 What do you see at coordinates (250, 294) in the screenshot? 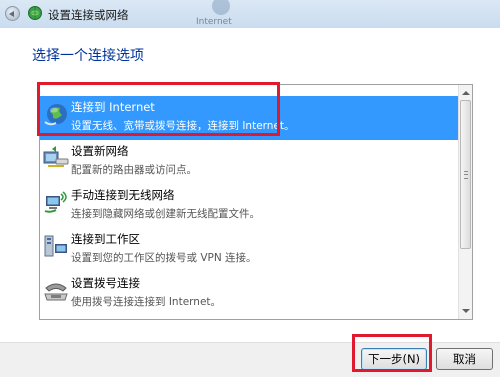
I see `option-dialup: 设置拨号连接 使用拨号连接连接到 Internet。` at bounding box center [250, 294].